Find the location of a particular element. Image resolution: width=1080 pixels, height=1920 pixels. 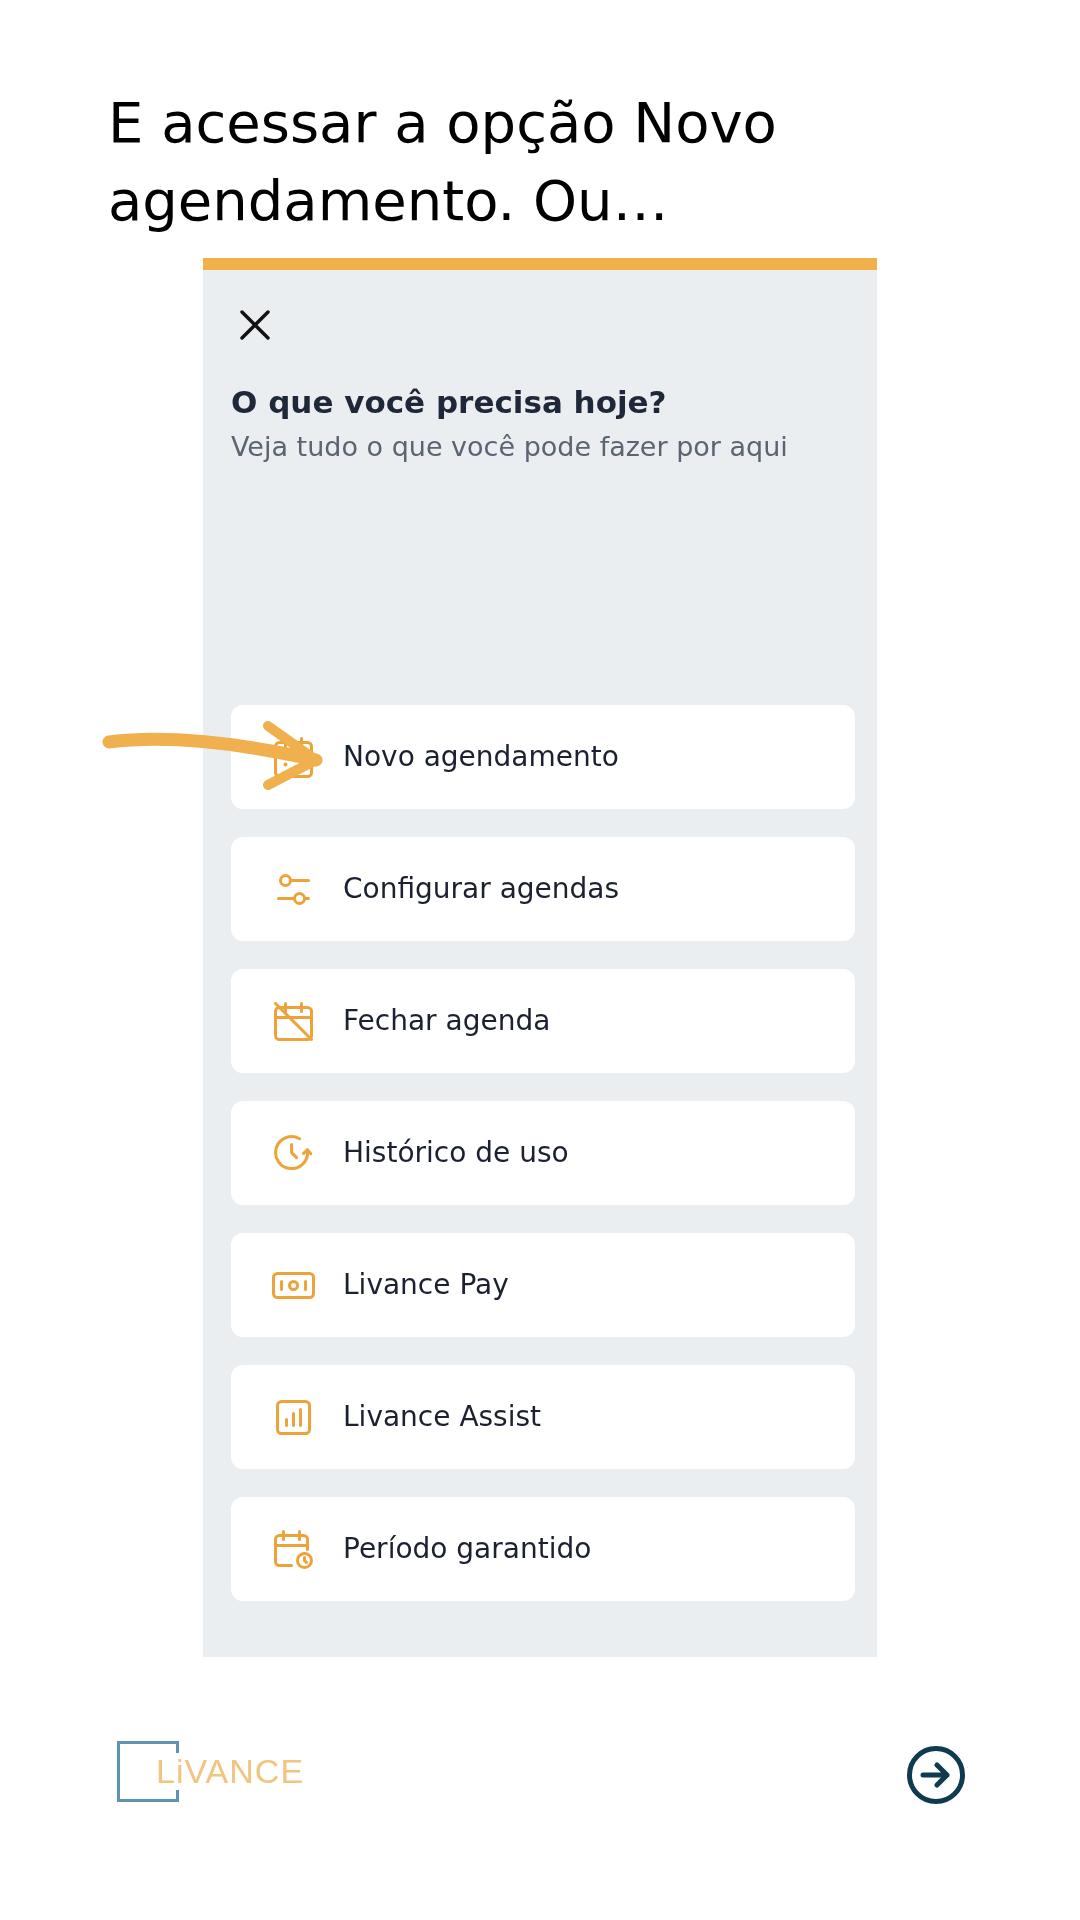

menu-item: Configurar agendas is located at coordinates (543, 889).